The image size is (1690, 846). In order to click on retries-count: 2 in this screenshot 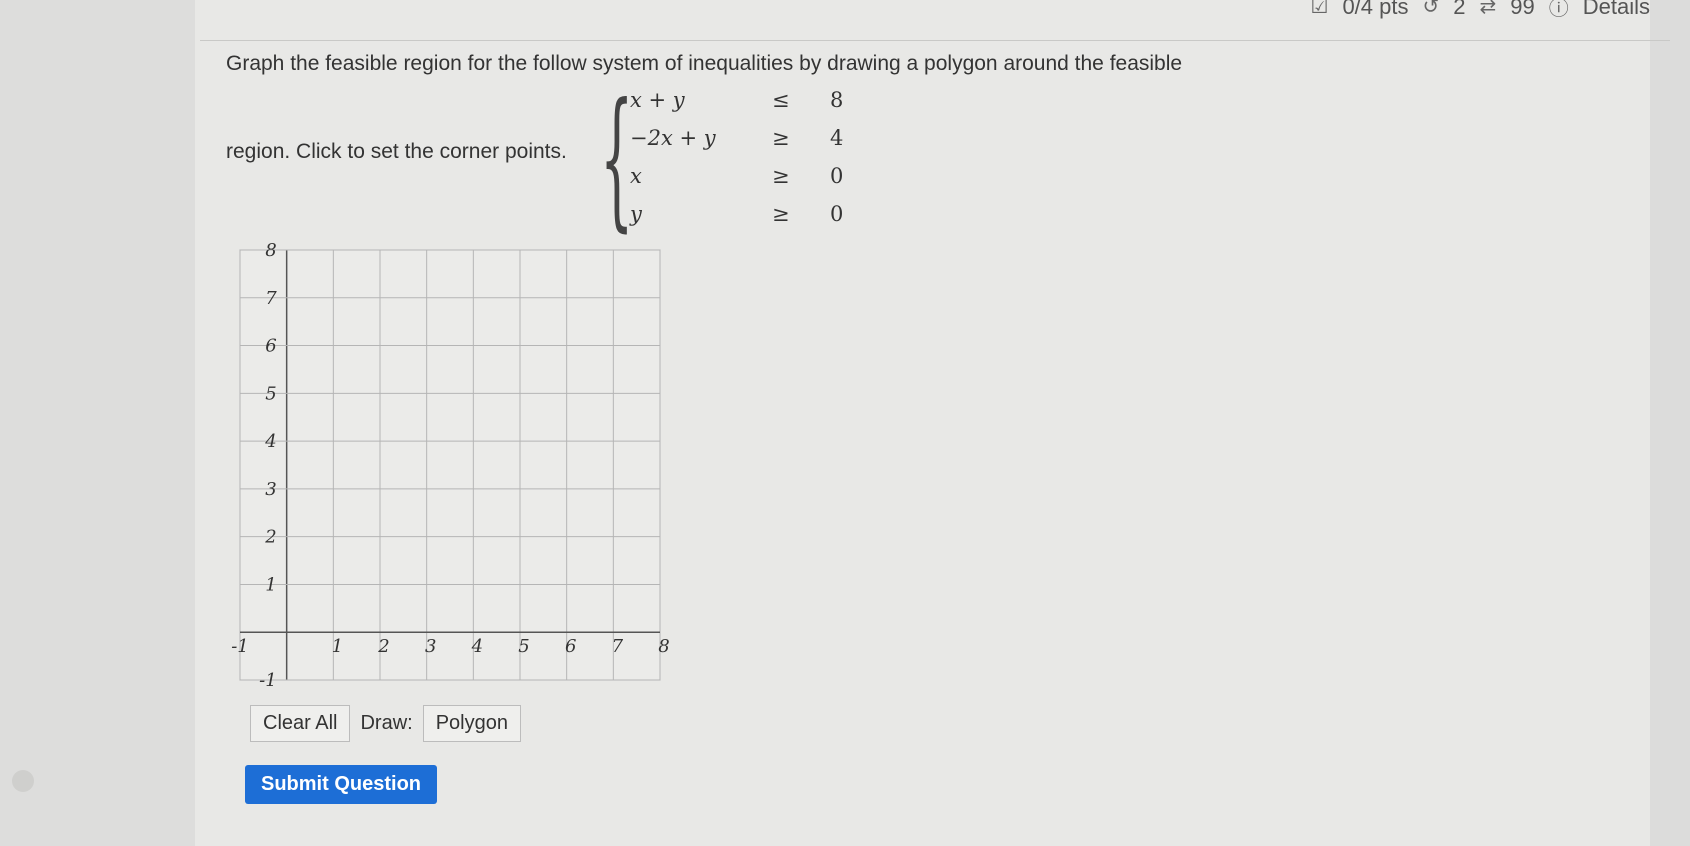, I will do `click(1459, 9)`.